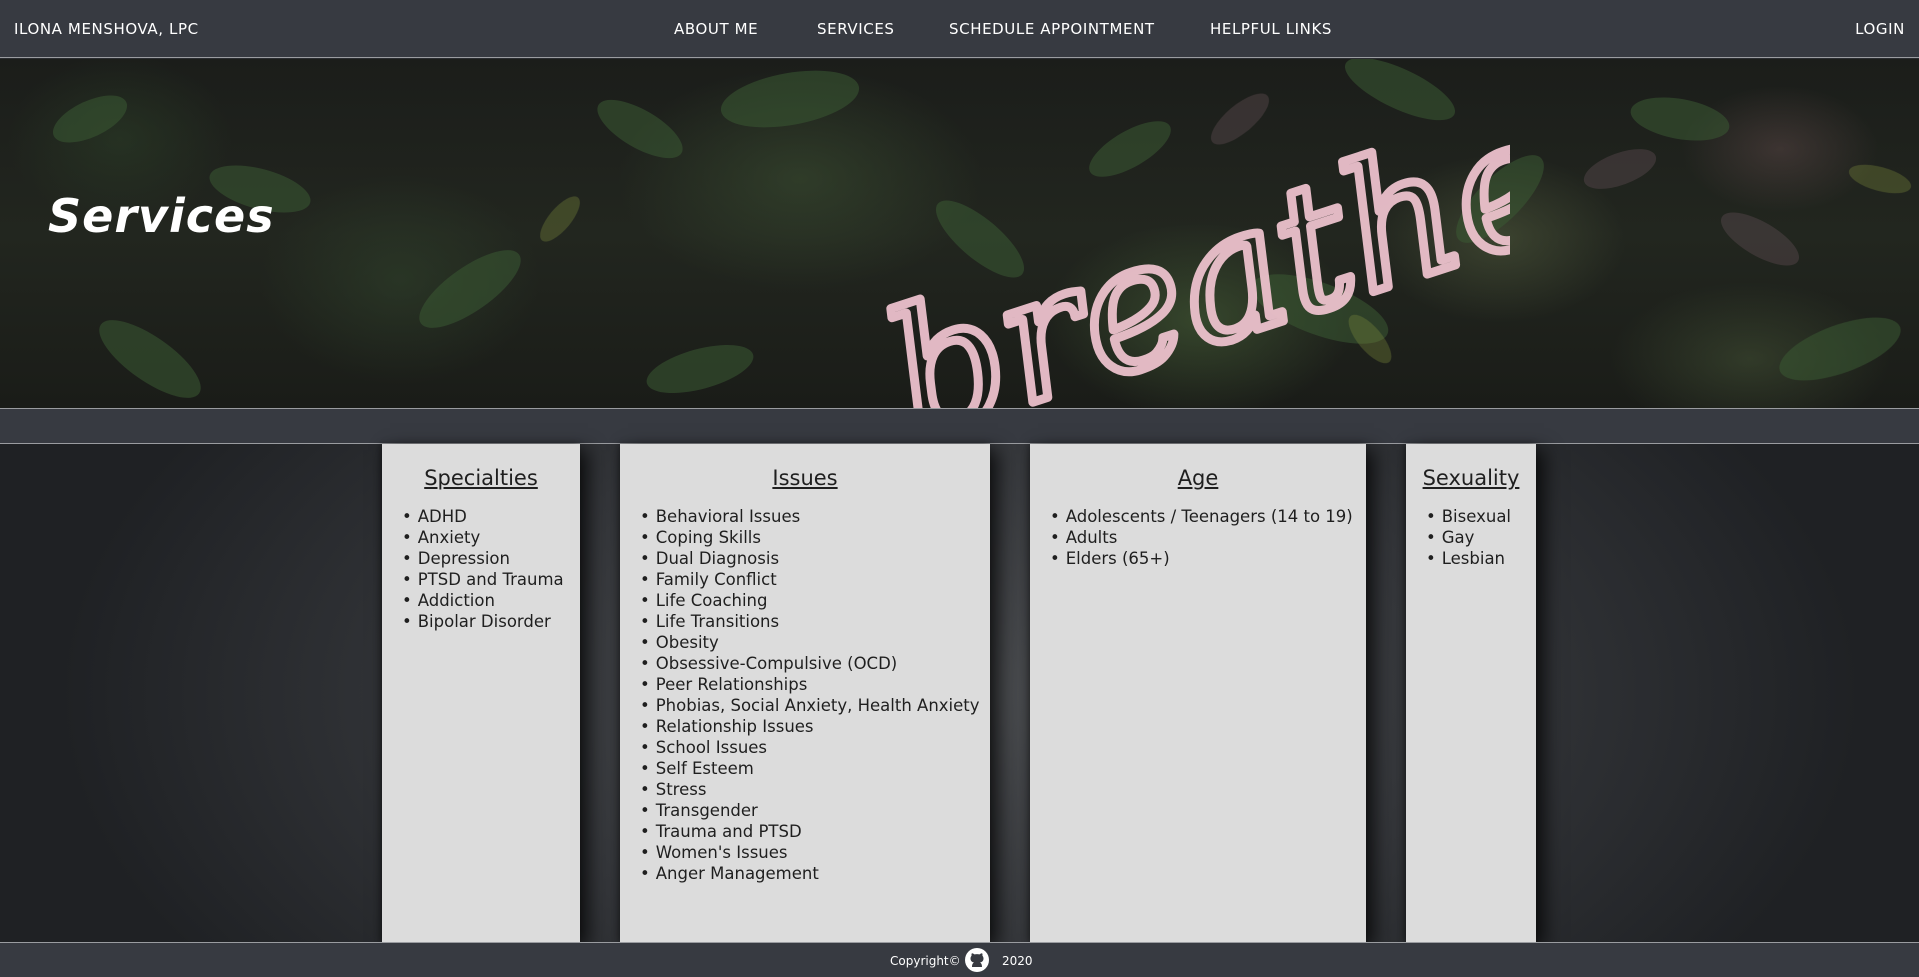 This screenshot has width=1919, height=977. Describe the element at coordinates (1481, 558) in the screenshot. I see `list-item: Lesbian` at that location.